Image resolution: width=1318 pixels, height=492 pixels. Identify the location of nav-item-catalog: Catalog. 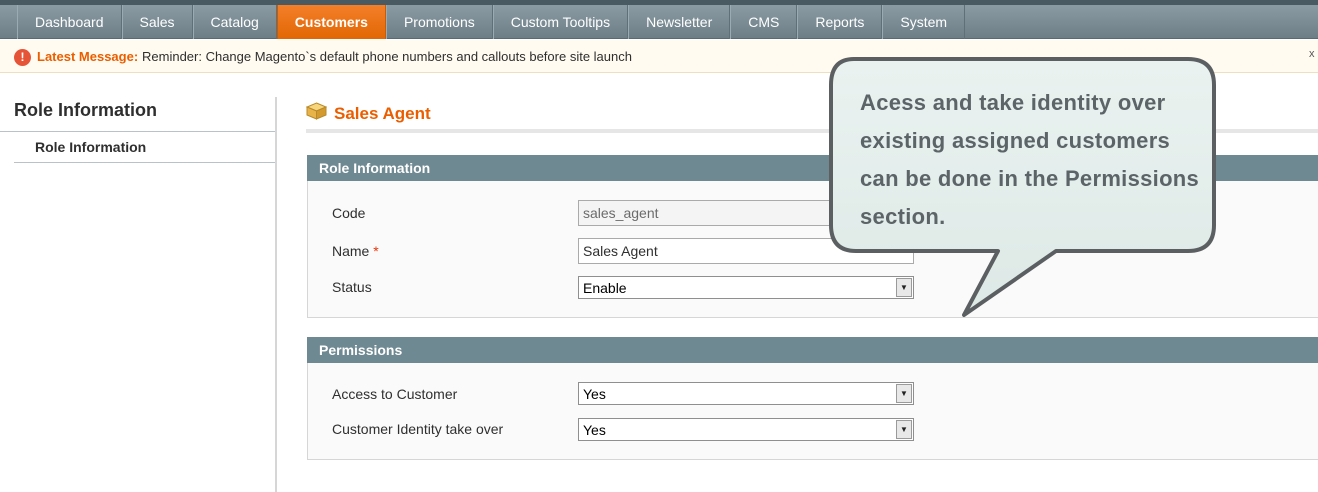
(234, 22).